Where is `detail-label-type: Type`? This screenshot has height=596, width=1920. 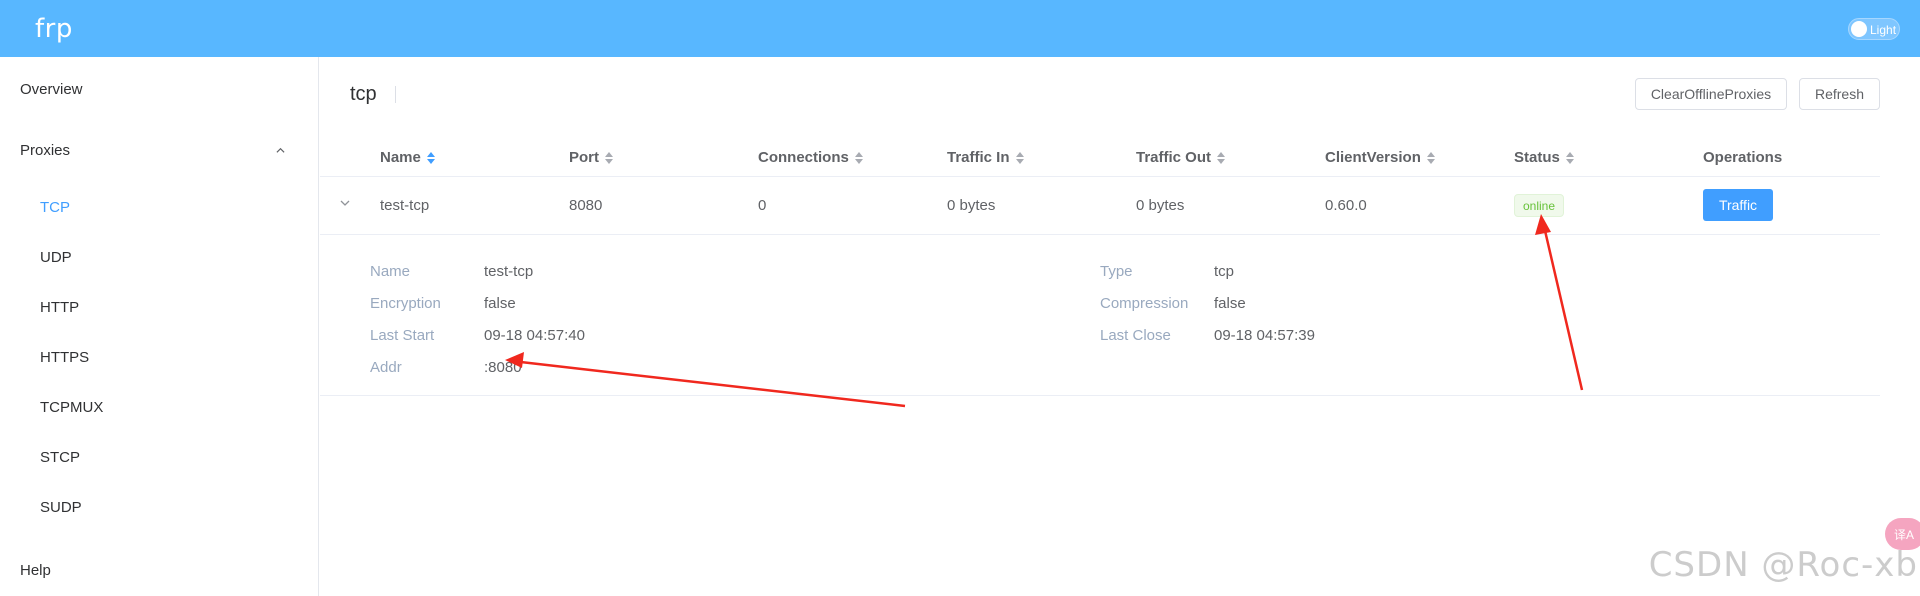
detail-label-type: Type is located at coordinates (1116, 271).